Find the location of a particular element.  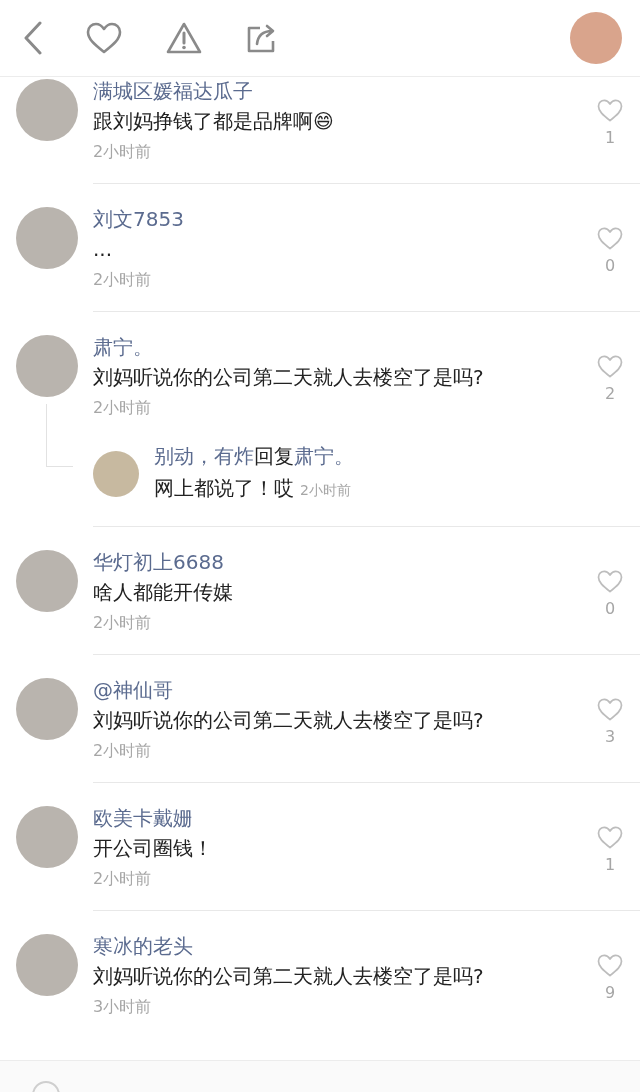

back-icon is located at coordinates (33, 38).